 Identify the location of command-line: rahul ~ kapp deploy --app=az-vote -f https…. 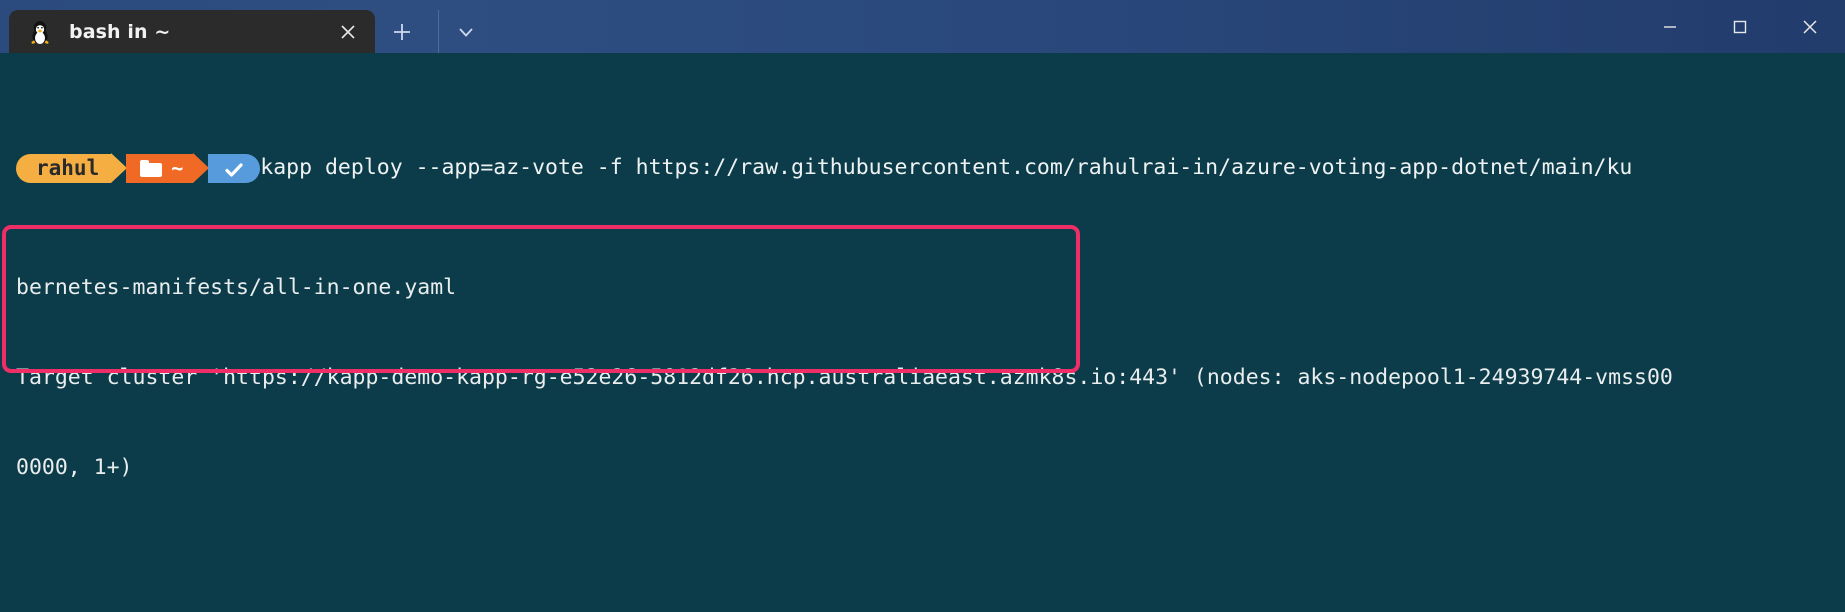
(930, 168).